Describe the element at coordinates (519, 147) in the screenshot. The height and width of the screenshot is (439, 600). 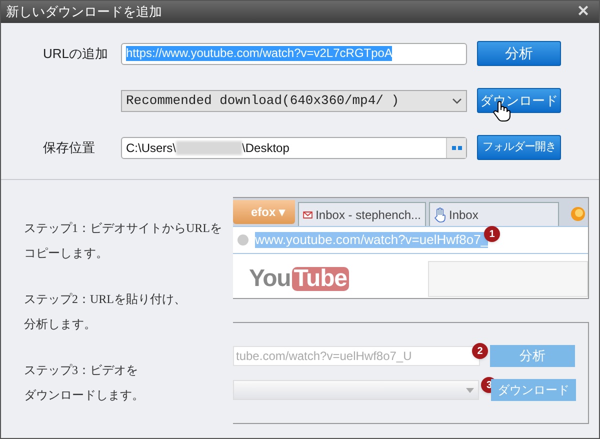
I see `open-folder-button: フォルダー開き` at that location.